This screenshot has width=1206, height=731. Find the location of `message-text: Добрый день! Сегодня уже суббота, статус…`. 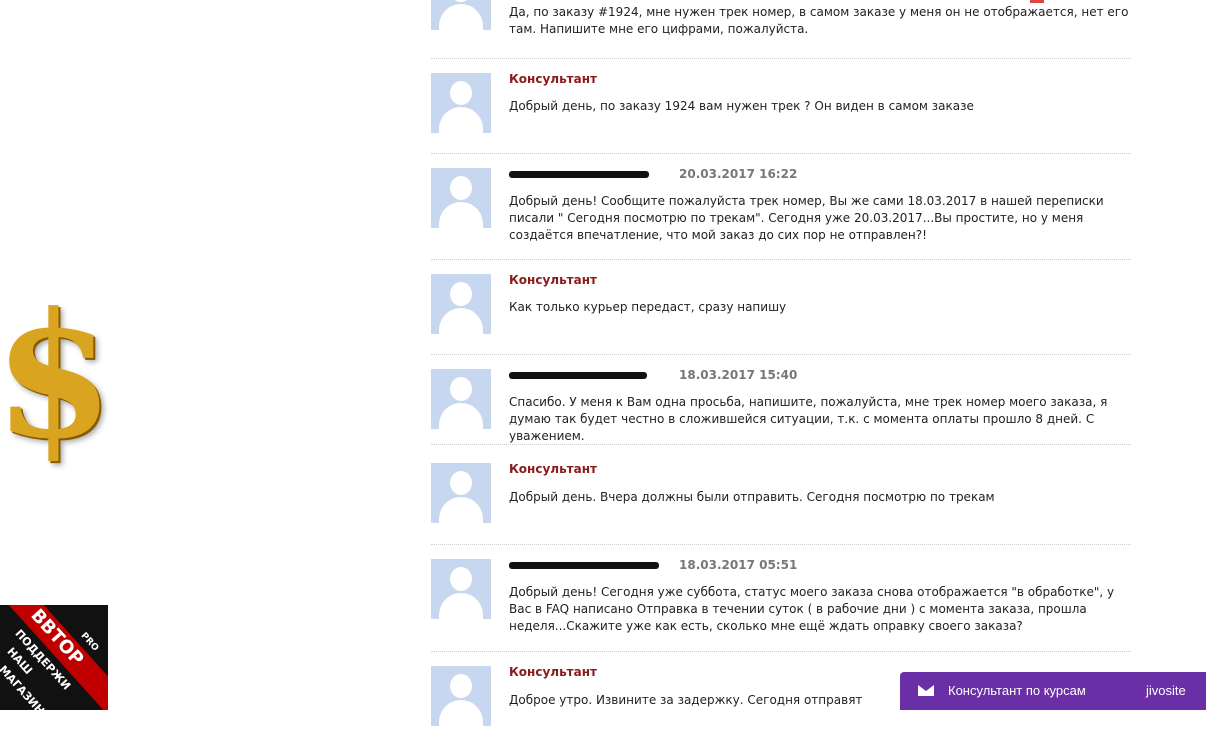

message-text: Добрый день! Сегодня уже суббота, статус… is located at coordinates (812, 609).